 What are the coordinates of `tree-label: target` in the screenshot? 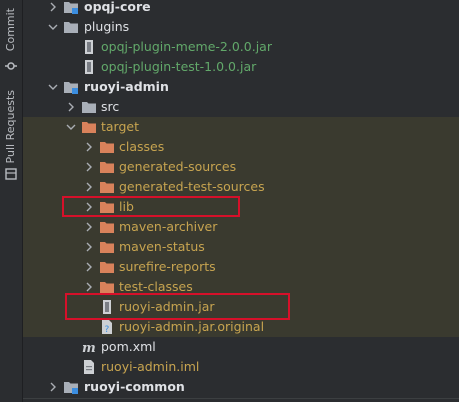 It's located at (120, 126).